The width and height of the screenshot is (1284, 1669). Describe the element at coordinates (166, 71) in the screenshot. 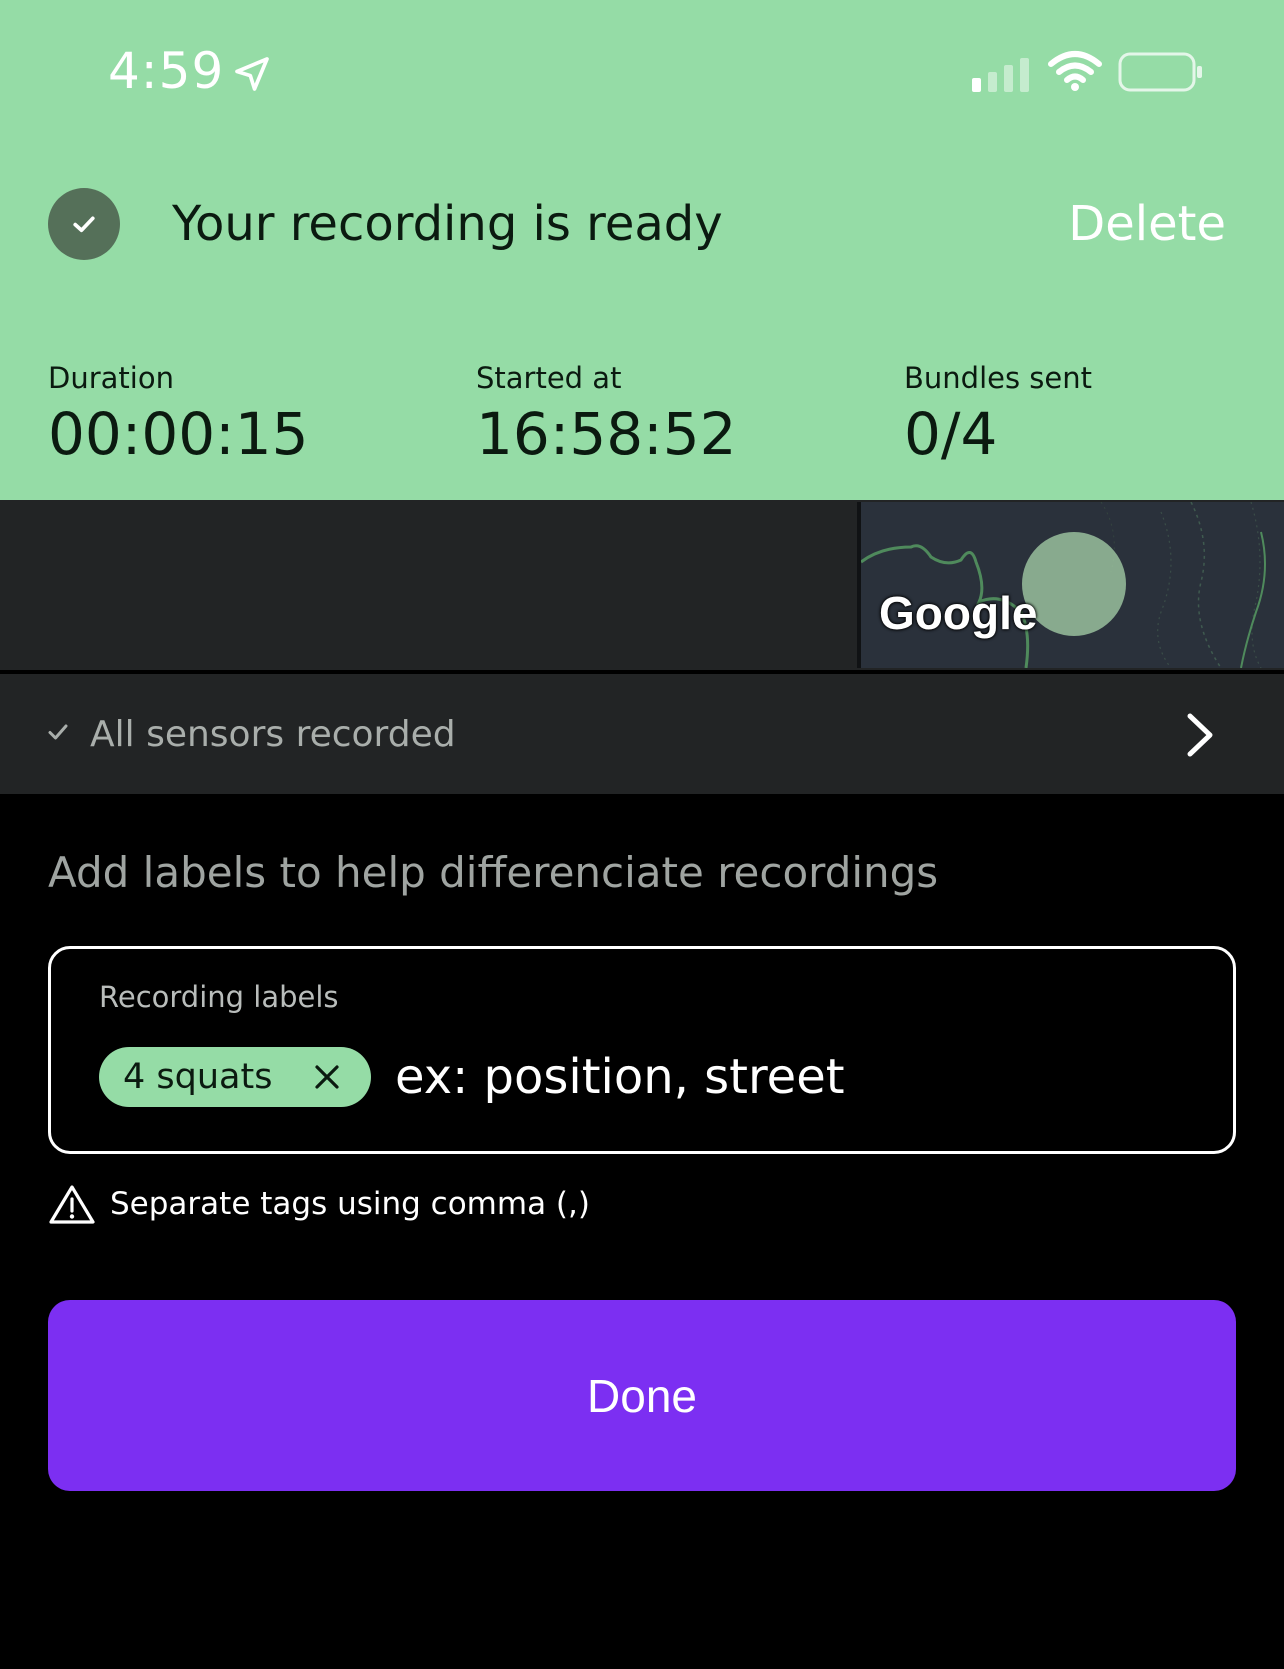

I see `status-bar-time: 4:59` at that location.